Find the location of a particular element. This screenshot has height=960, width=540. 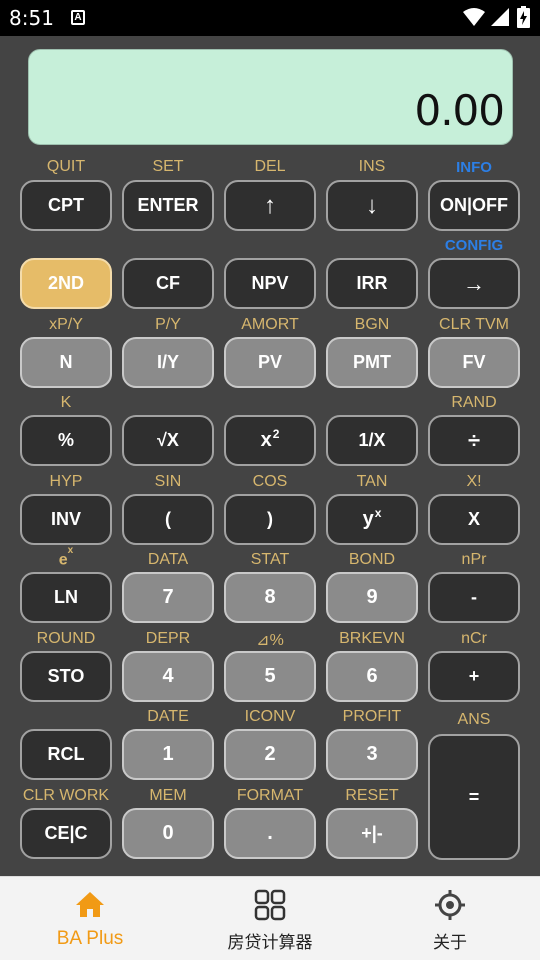

digit-3-button: 3 is located at coordinates (372, 754).